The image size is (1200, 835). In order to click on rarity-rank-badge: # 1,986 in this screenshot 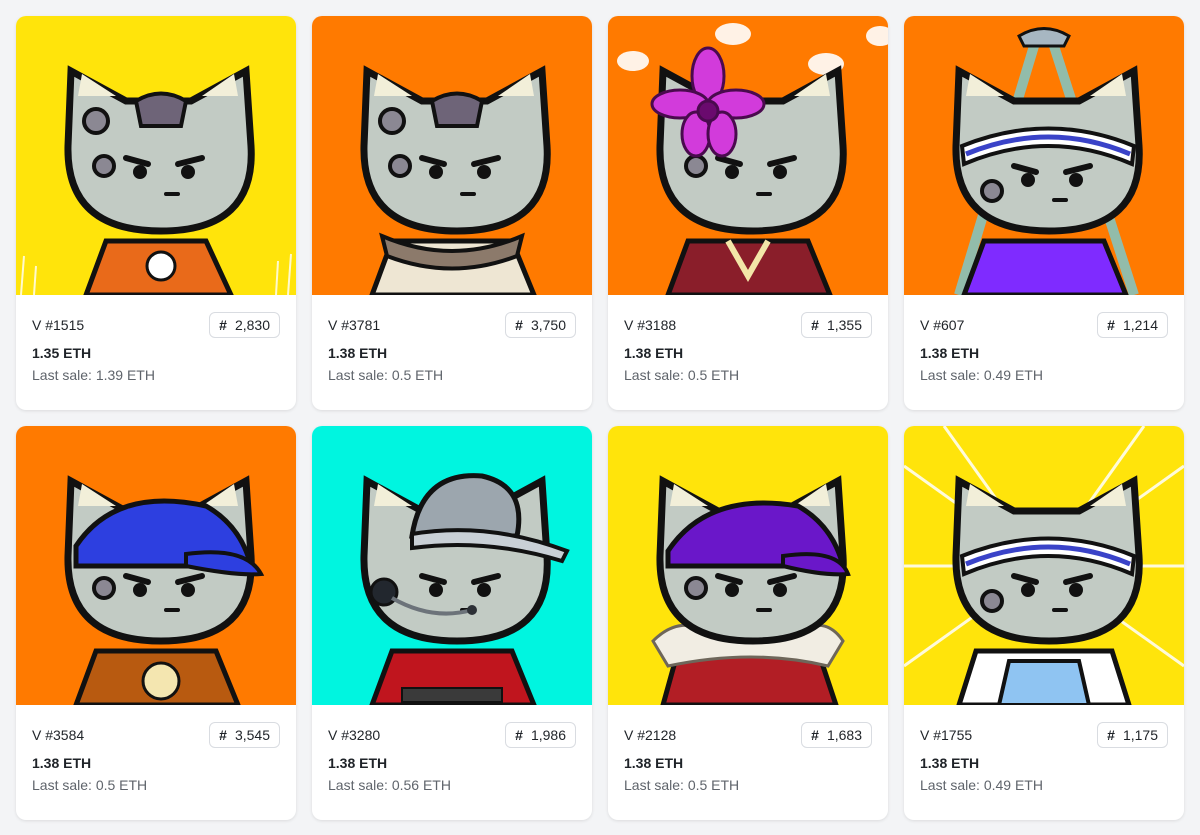, I will do `click(540, 735)`.